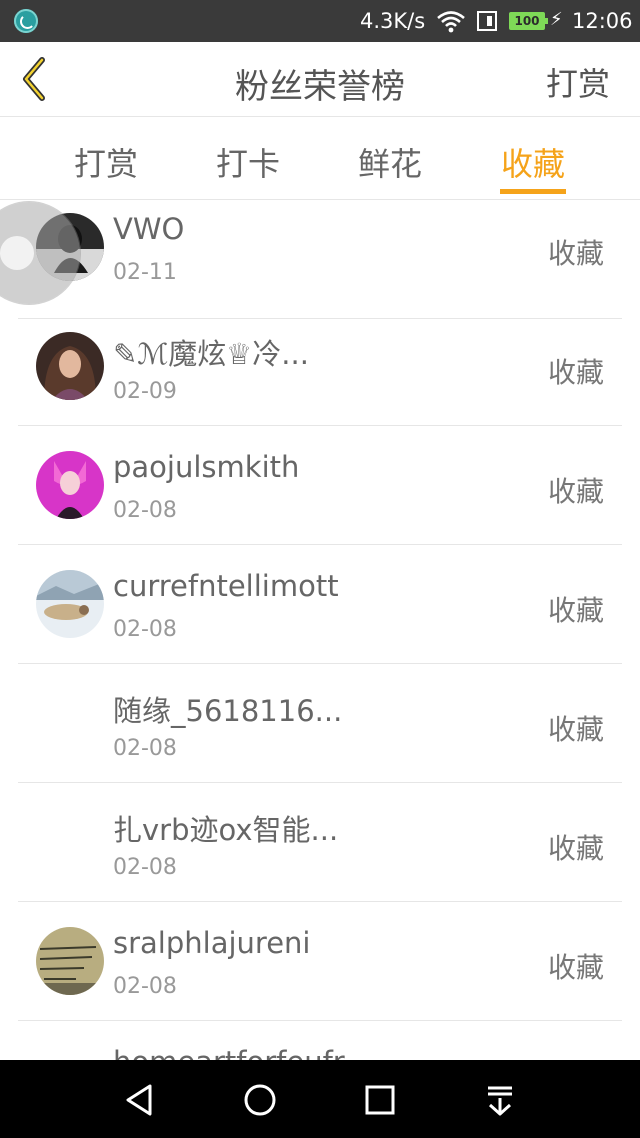 This screenshot has width=640, height=1138. Describe the element at coordinates (229, 1052) in the screenshot. I see `user-name: homeartforfeufr` at that location.